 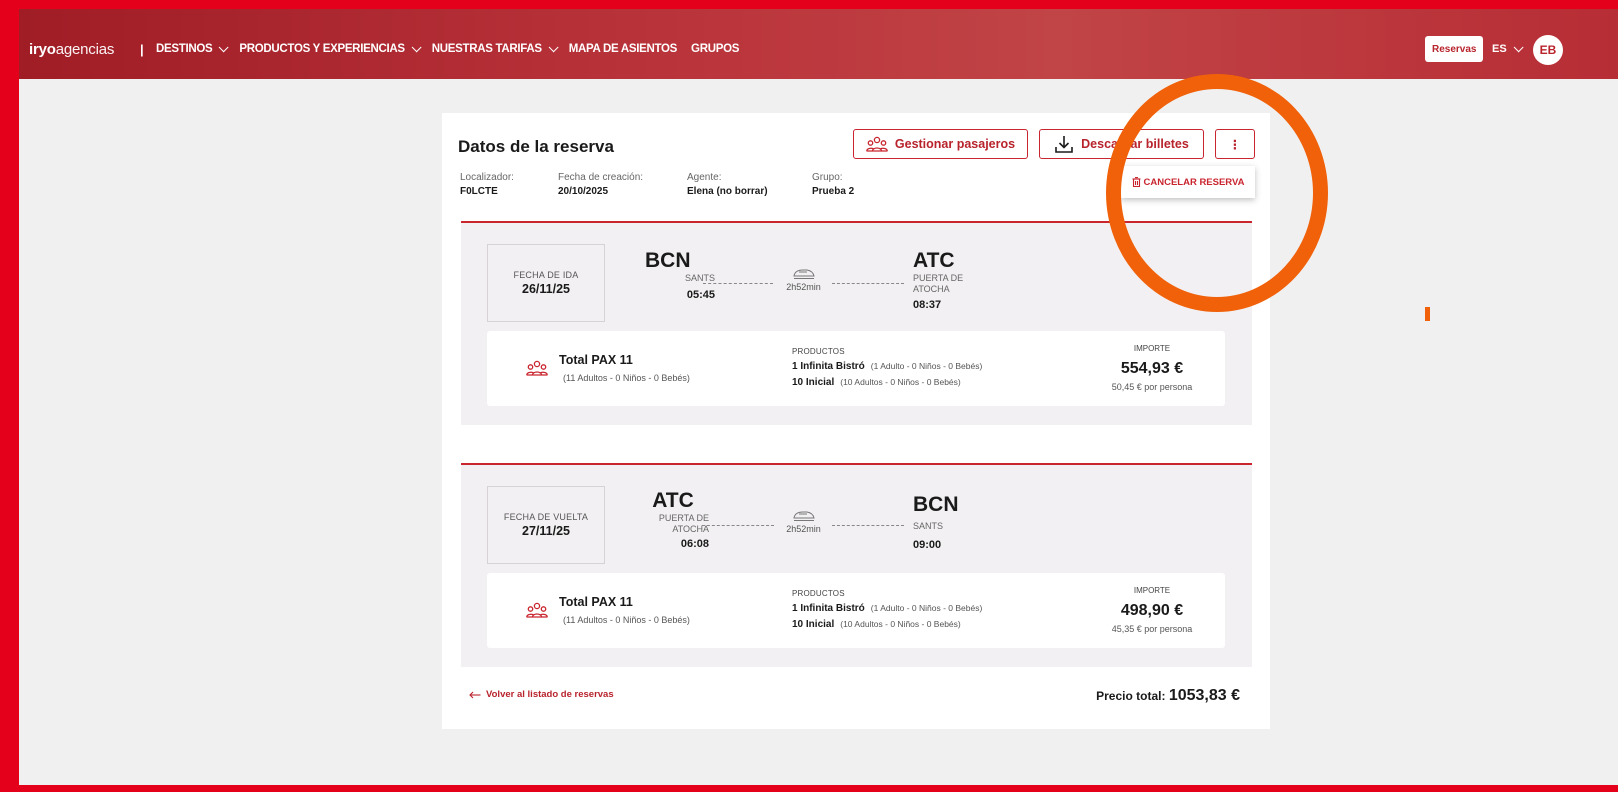 What do you see at coordinates (1427, 314) in the screenshot?
I see `cursor-mark` at bounding box center [1427, 314].